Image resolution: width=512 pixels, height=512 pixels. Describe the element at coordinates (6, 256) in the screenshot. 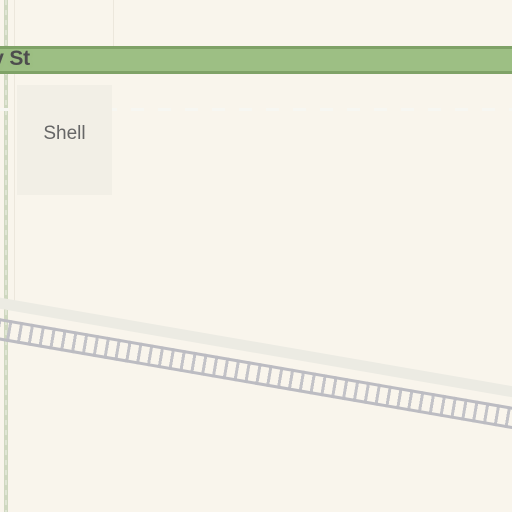

I see `footpath-left-edge-dashes` at that location.